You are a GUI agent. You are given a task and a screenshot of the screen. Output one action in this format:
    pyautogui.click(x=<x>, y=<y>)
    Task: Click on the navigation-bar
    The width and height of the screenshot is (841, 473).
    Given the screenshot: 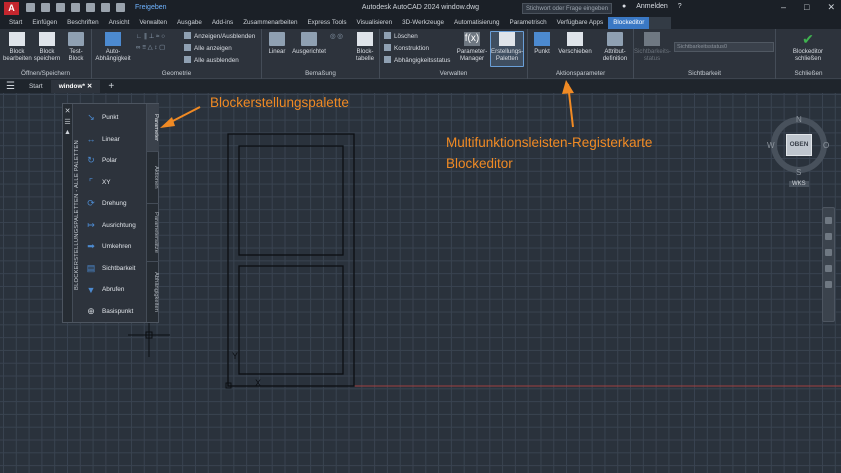 What is the action you would take?
    pyautogui.click(x=828, y=264)
    